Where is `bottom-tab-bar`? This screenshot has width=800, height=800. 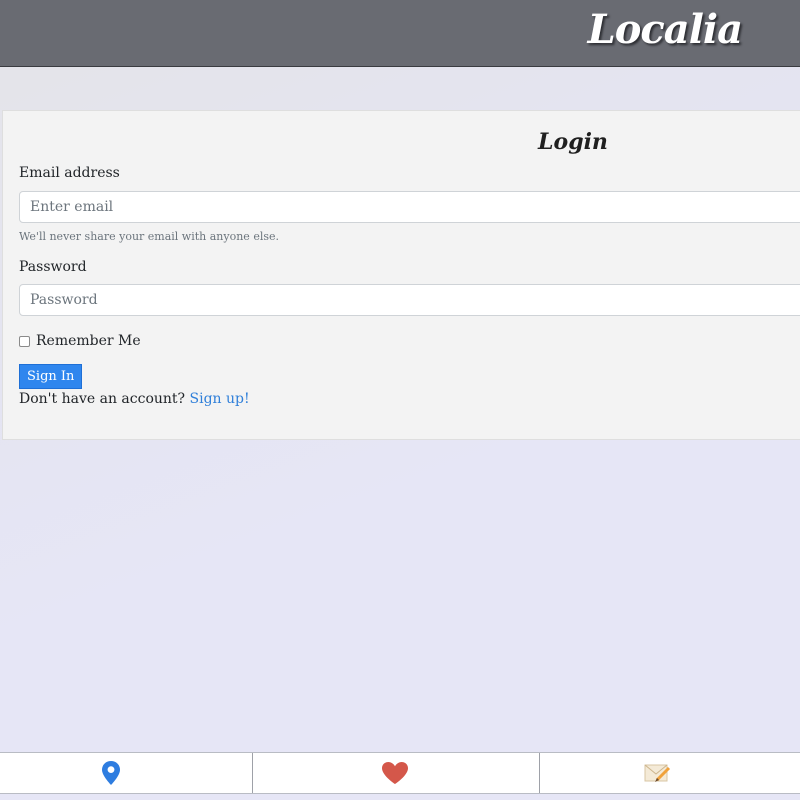
bottom-tab-bar is located at coordinates (400, 773).